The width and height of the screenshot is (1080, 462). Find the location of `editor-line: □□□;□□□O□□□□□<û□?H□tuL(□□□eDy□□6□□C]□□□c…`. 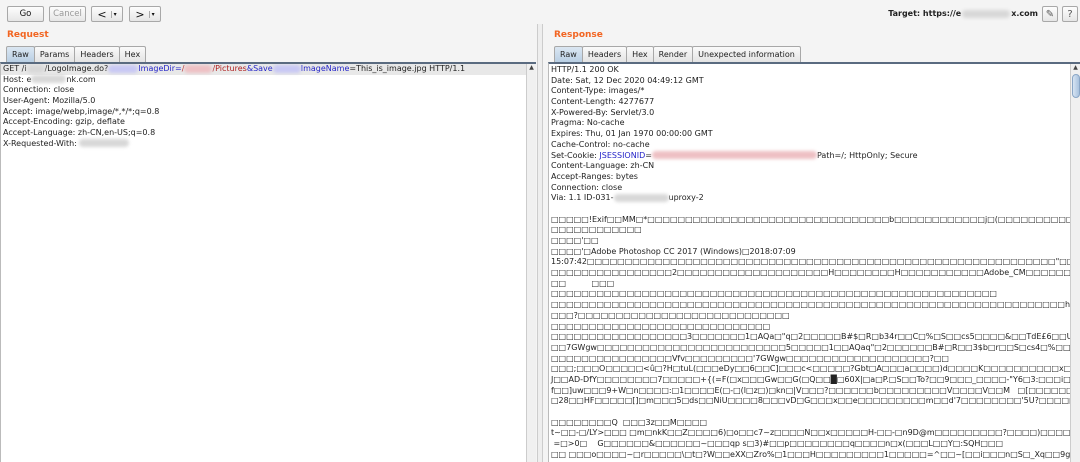

editor-line: □□□;□□□O□□□□□<û□?H□tuL(□□□eDy□□6□□C]□□□c… is located at coordinates (814, 369).